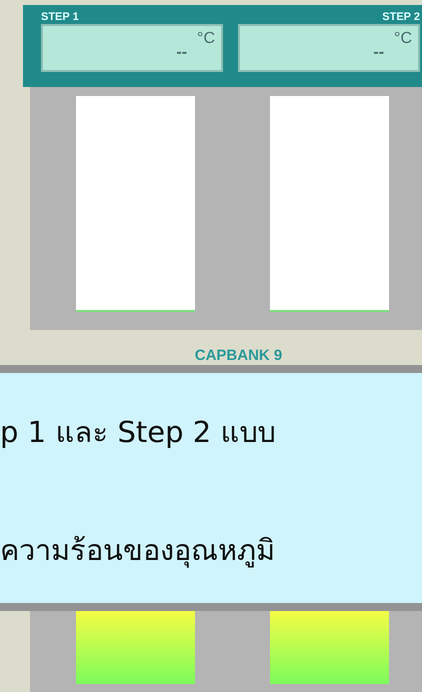 This screenshot has width=422, height=692. I want to click on message-text: ความร้อนของอุณหภูมิ, so click(138, 551).